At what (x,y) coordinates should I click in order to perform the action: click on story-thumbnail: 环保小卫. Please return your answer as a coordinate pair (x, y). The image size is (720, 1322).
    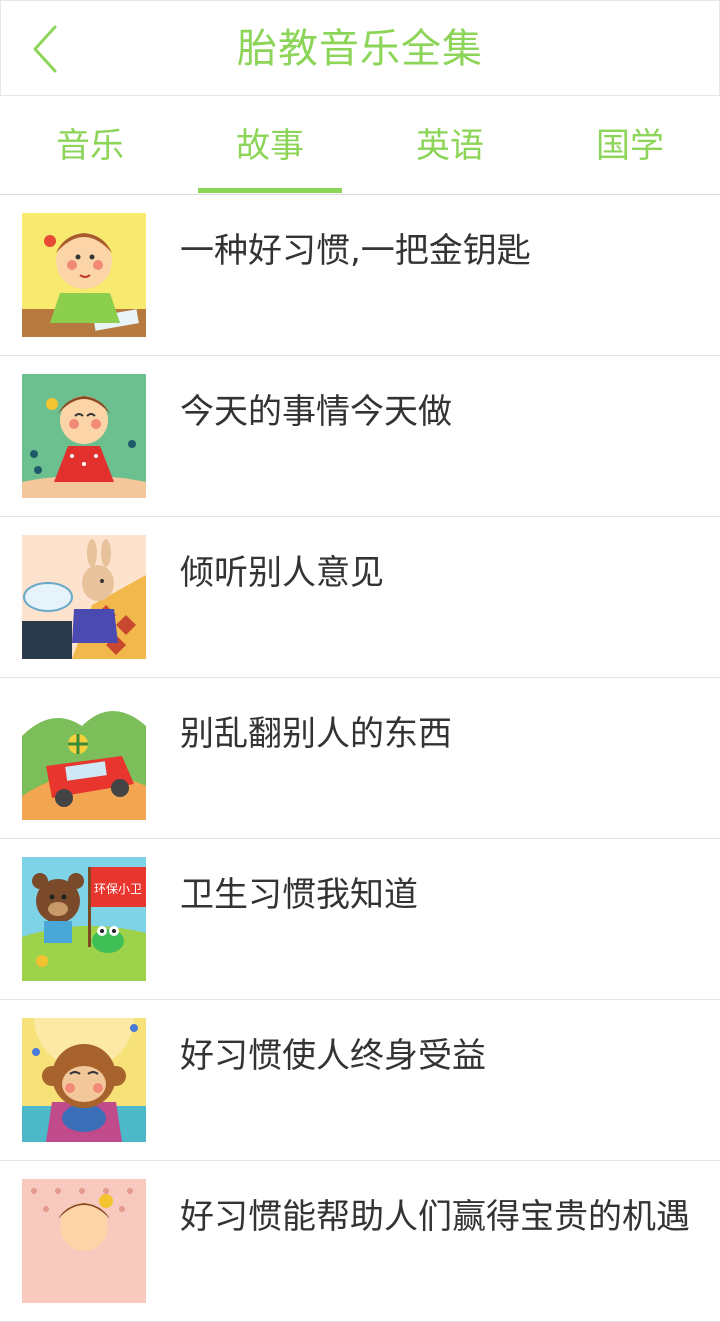
    Looking at the image, I should click on (84, 919).